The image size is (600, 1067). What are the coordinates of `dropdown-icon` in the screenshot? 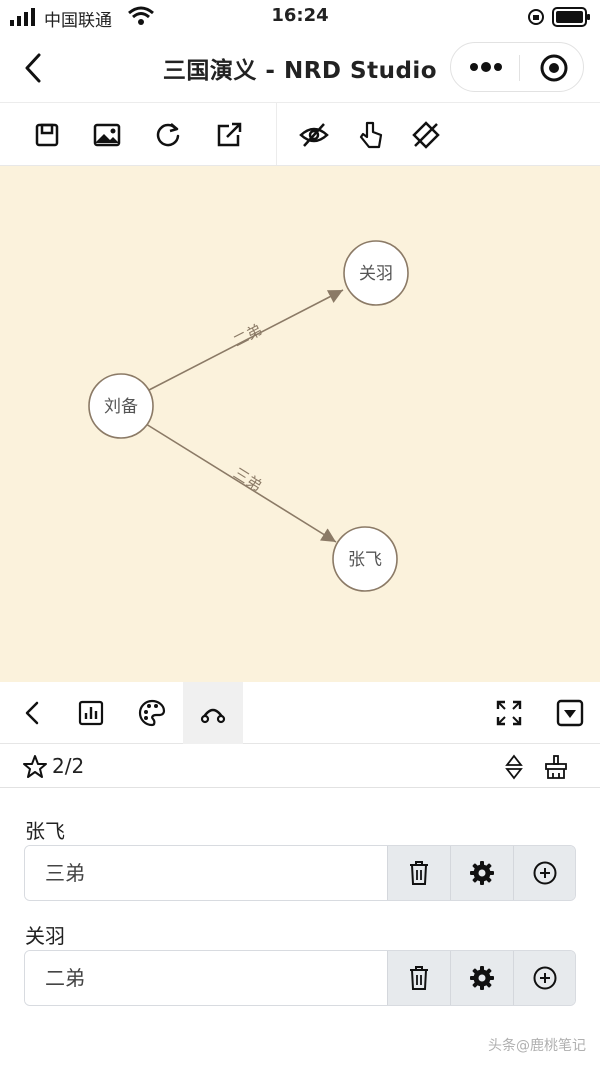 It's located at (570, 713).